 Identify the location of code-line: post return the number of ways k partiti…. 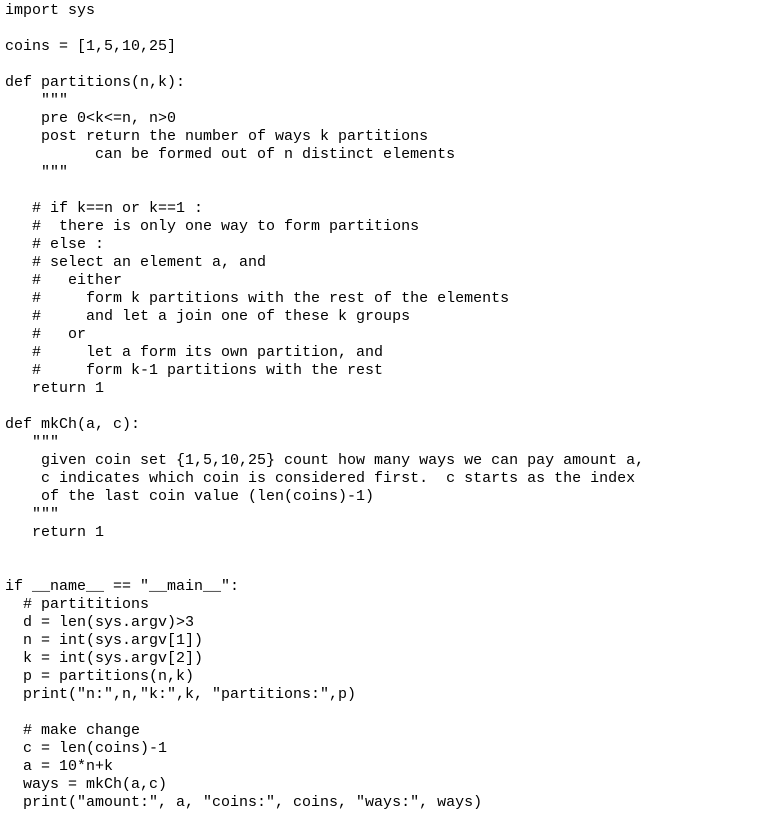
(217, 136).